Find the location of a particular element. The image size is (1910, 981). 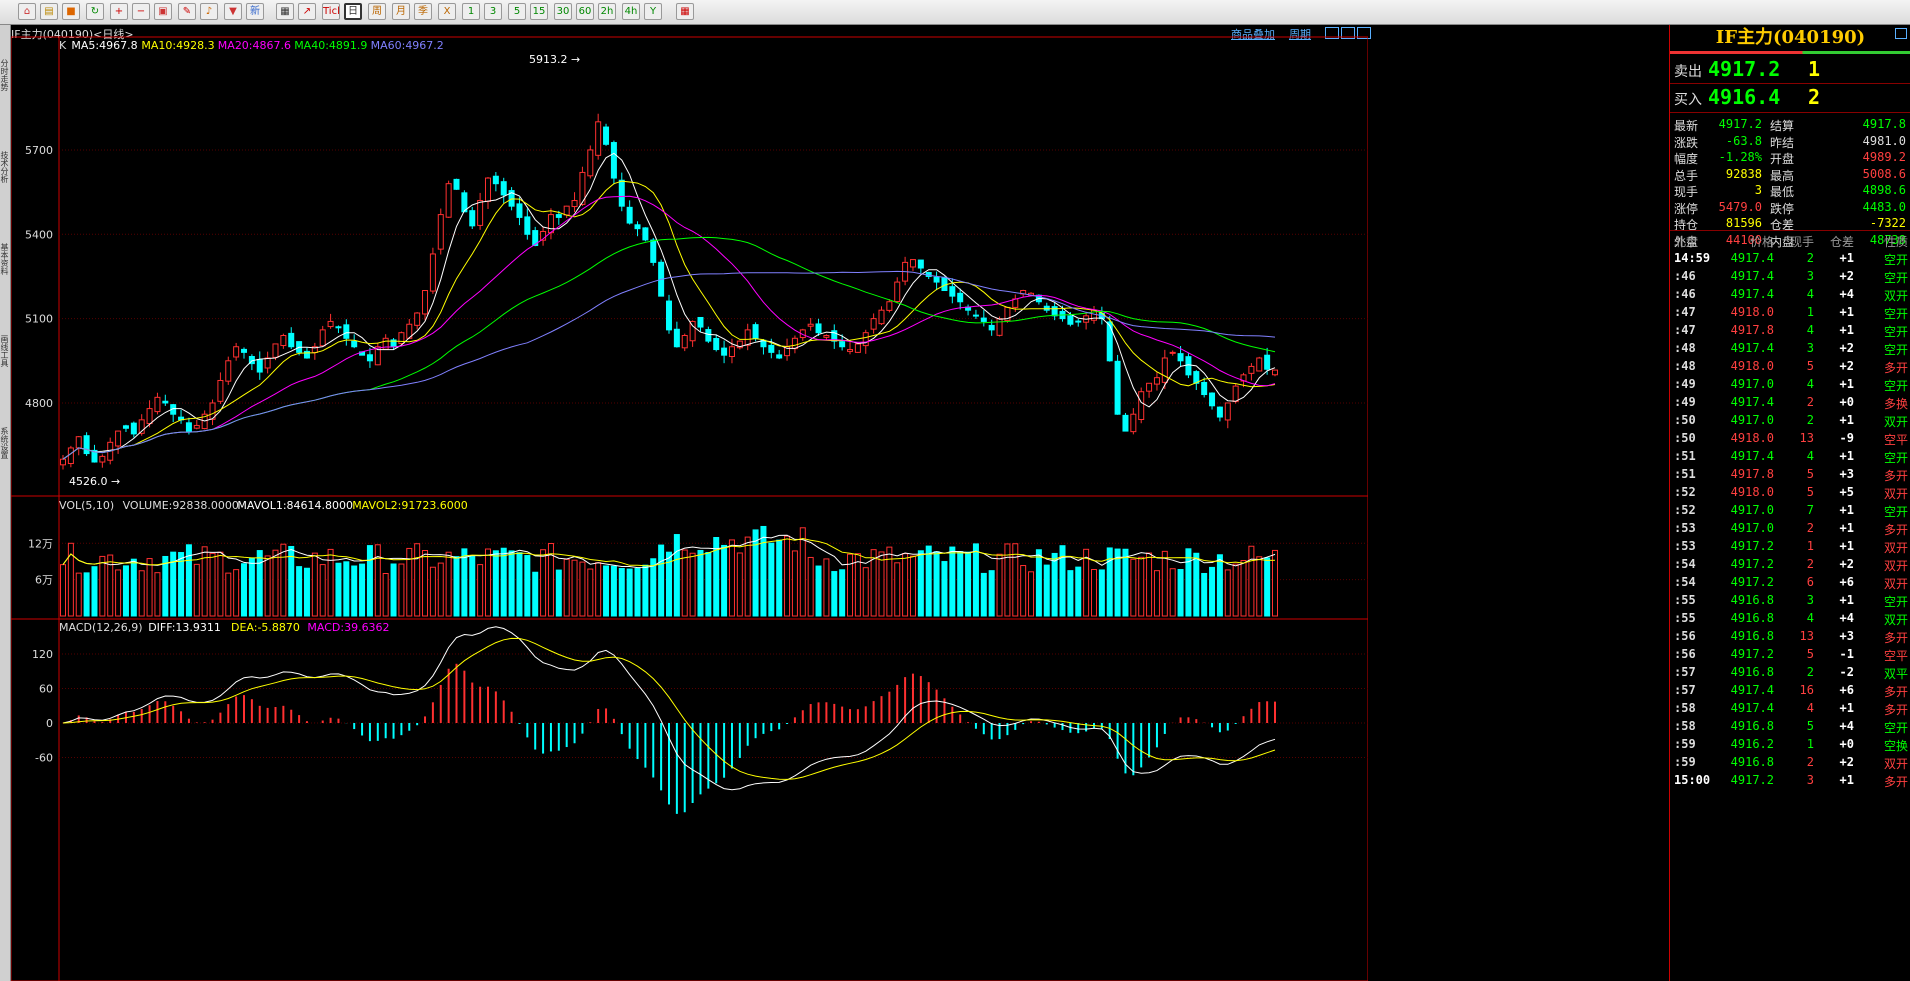

left-tab-3: 画线工具 is located at coordinates (5, 351).